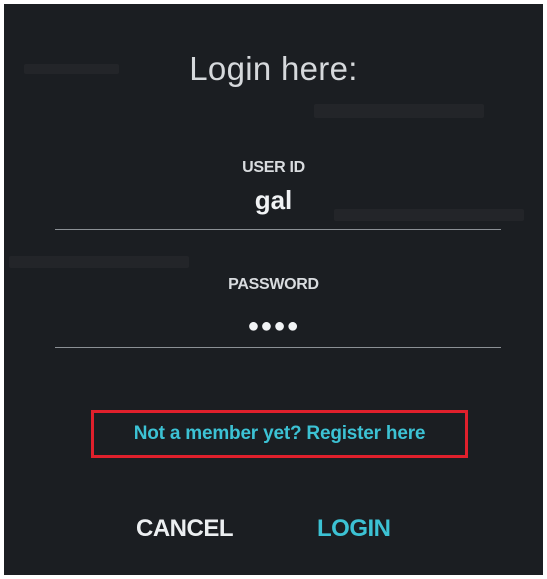  Describe the element at coordinates (273, 326) in the screenshot. I see `password-field: ●●●●` at that location.